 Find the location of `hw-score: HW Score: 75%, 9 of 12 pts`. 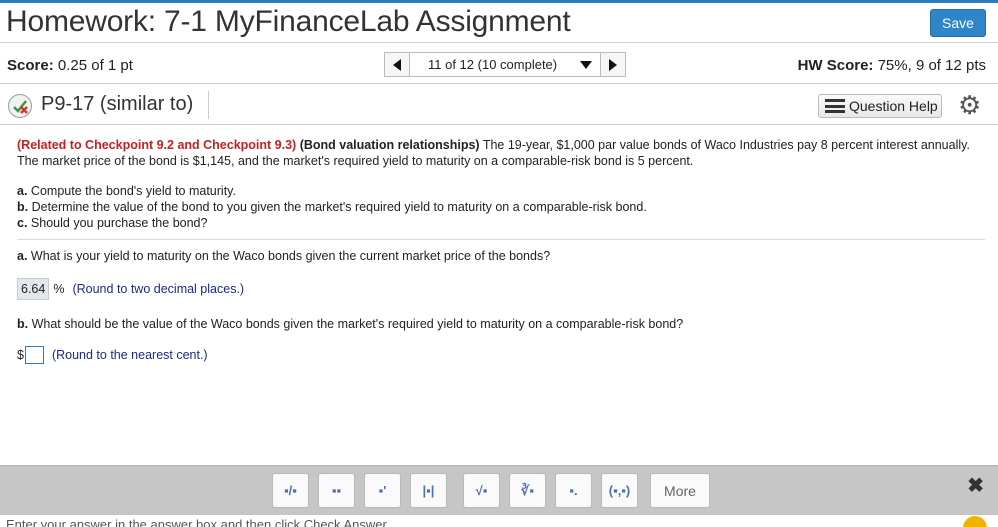

hw-score: HW Score: 75%, 9 of 12 pts is located at coordinates (892, 65).